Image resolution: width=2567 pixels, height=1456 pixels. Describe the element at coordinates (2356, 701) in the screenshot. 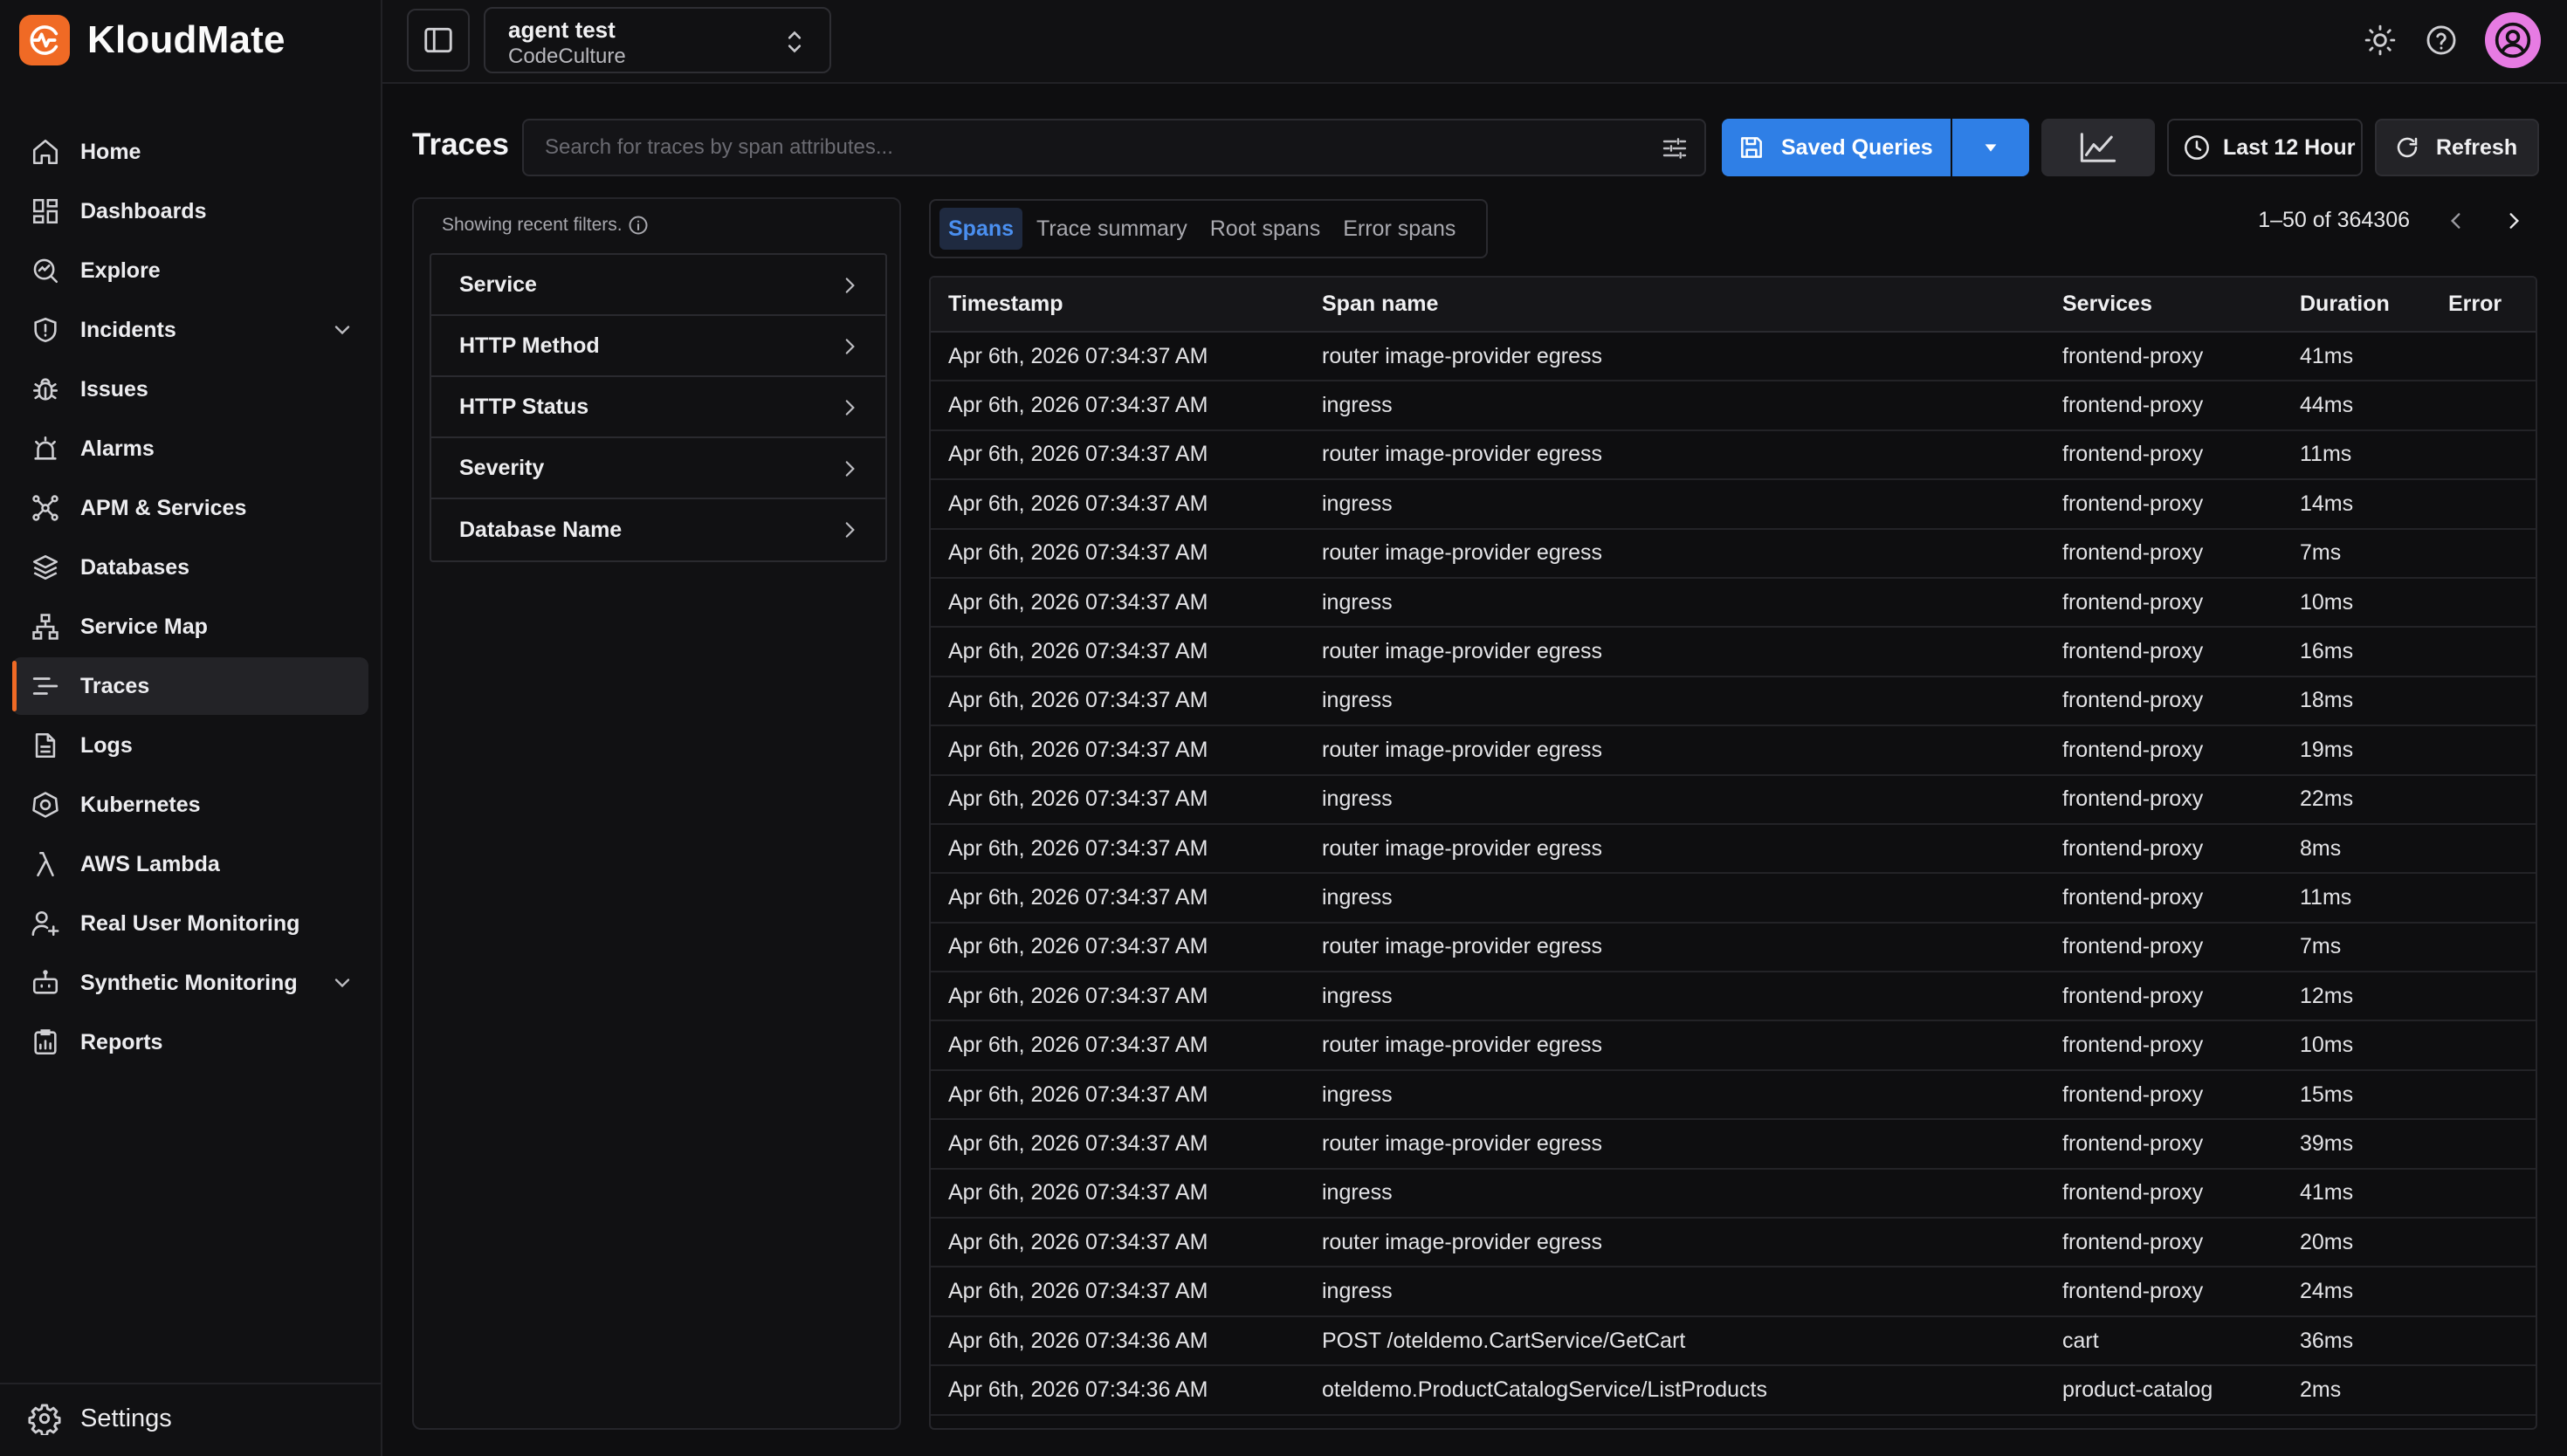

I see `cell-duration: 18ms` at that location.